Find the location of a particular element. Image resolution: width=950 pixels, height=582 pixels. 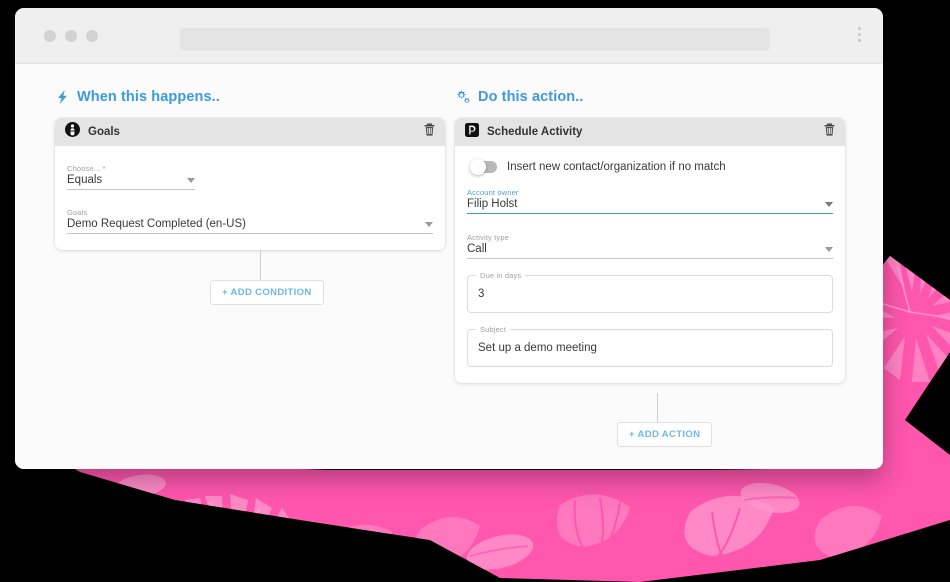

toggle-switch-icon is located at coordinates (483, 167).